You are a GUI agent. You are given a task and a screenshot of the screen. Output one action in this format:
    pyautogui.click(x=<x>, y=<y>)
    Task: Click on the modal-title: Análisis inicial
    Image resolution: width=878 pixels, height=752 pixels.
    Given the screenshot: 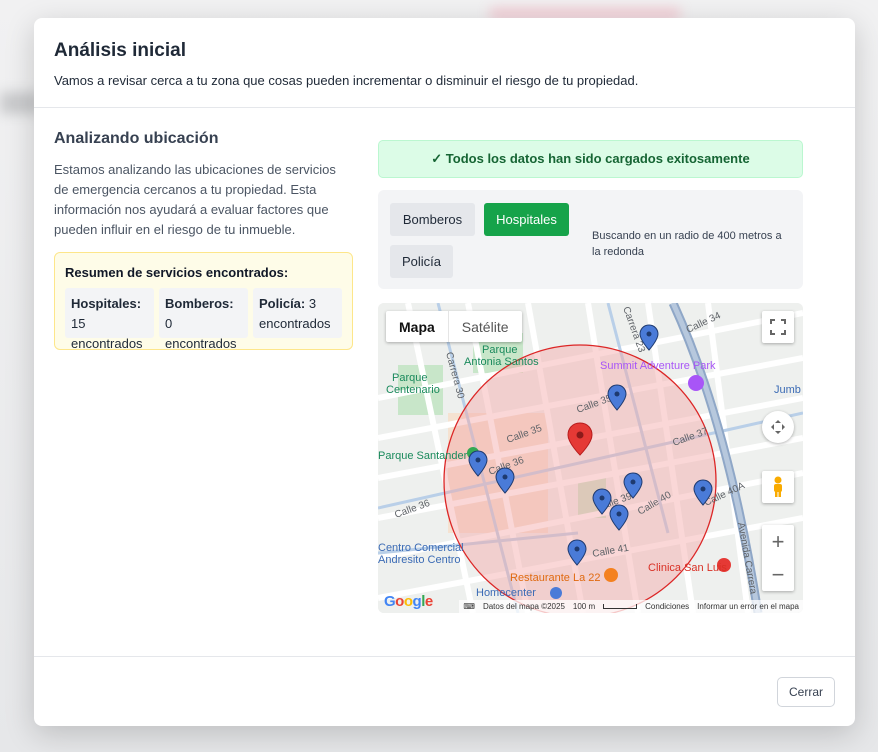 What is the action you would take?
    pyautogui.click(x=120, y=50)
    